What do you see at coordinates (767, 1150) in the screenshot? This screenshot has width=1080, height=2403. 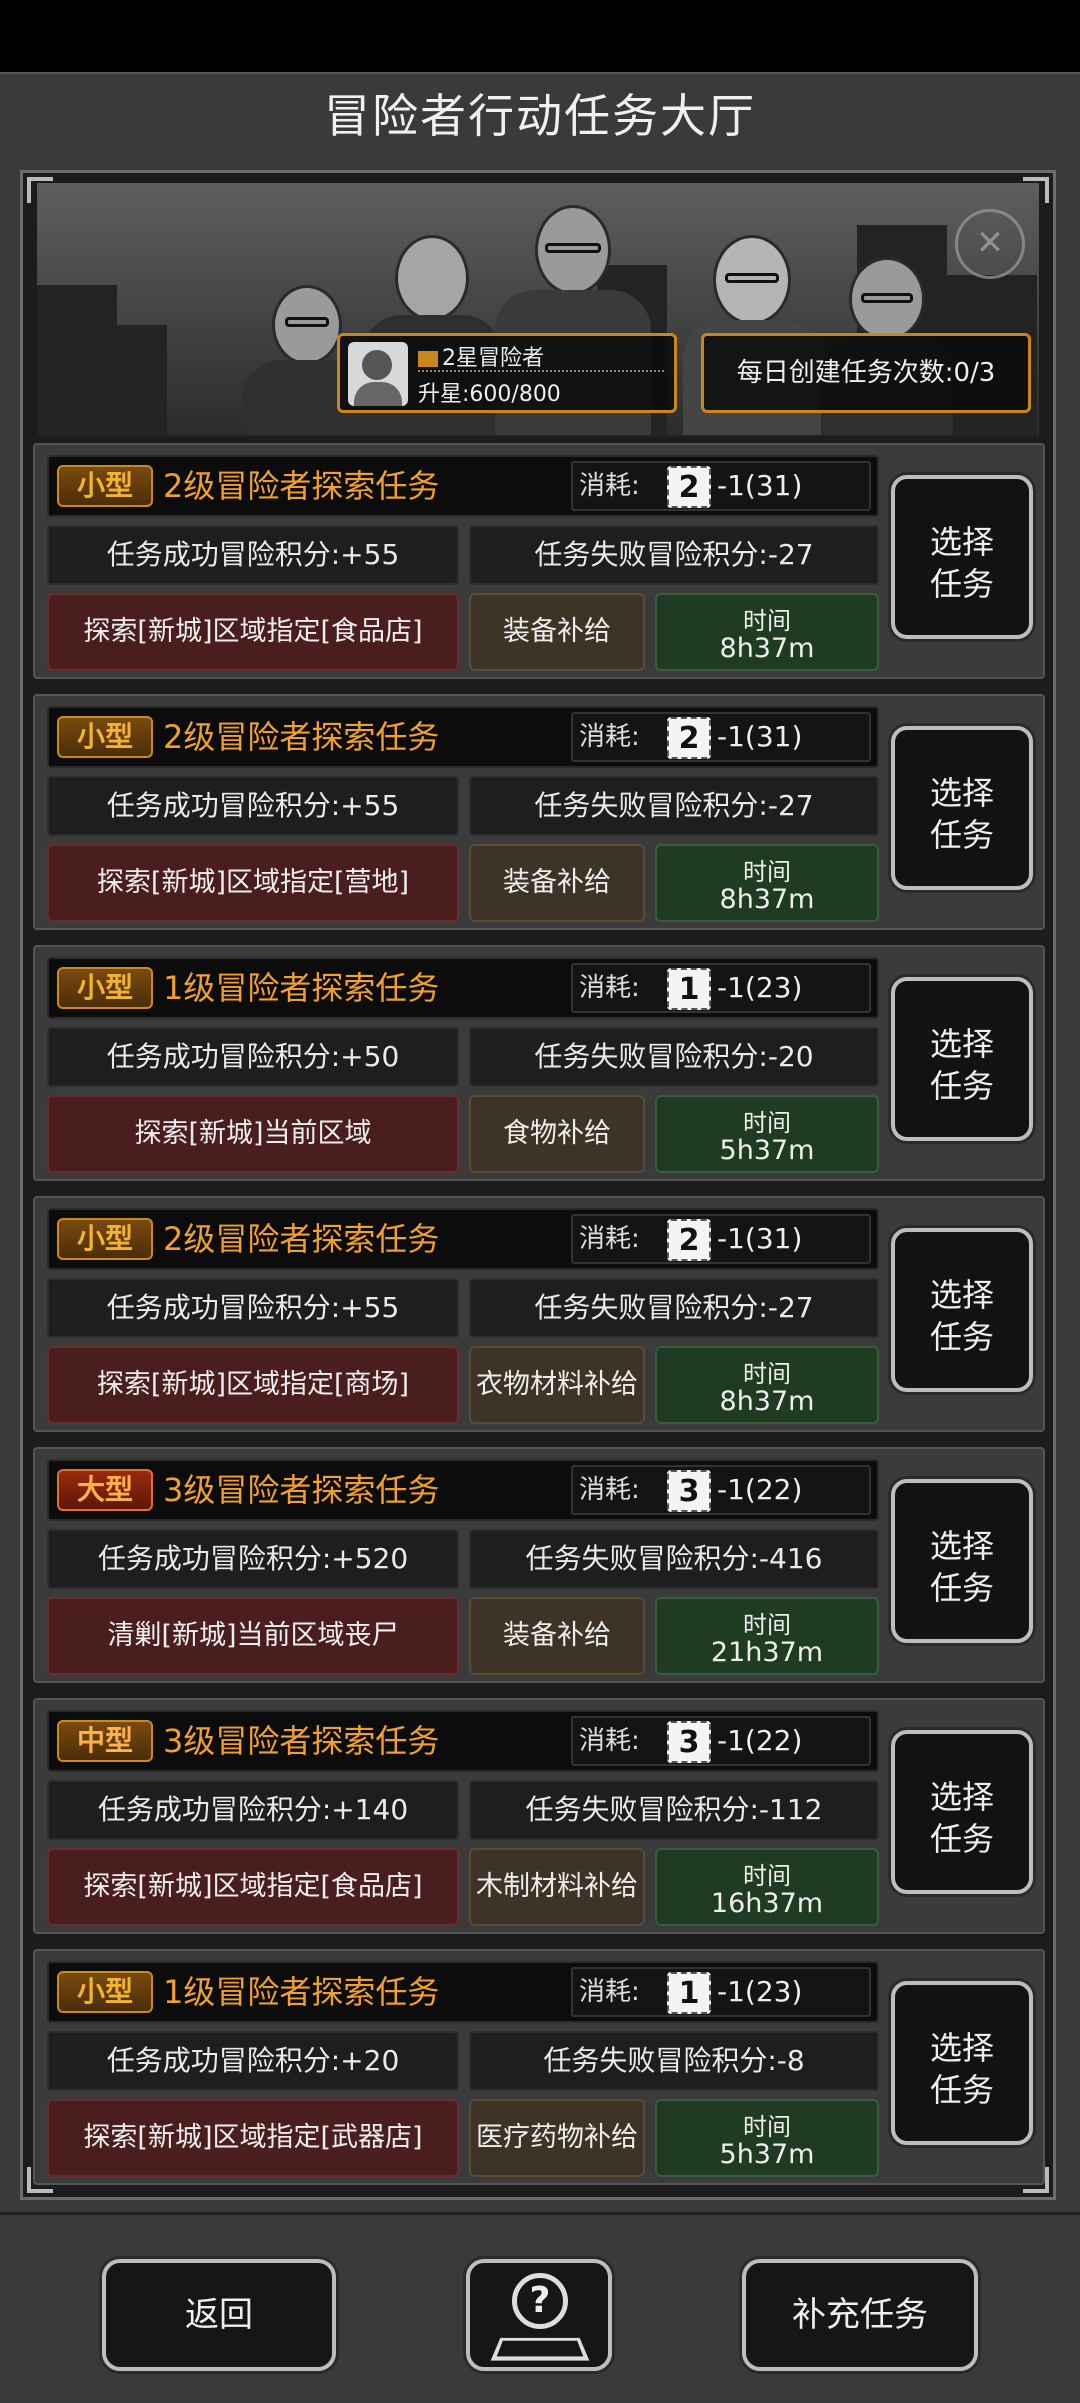 I see `time-value: 5h37m` at bounding box center [767, 1150].